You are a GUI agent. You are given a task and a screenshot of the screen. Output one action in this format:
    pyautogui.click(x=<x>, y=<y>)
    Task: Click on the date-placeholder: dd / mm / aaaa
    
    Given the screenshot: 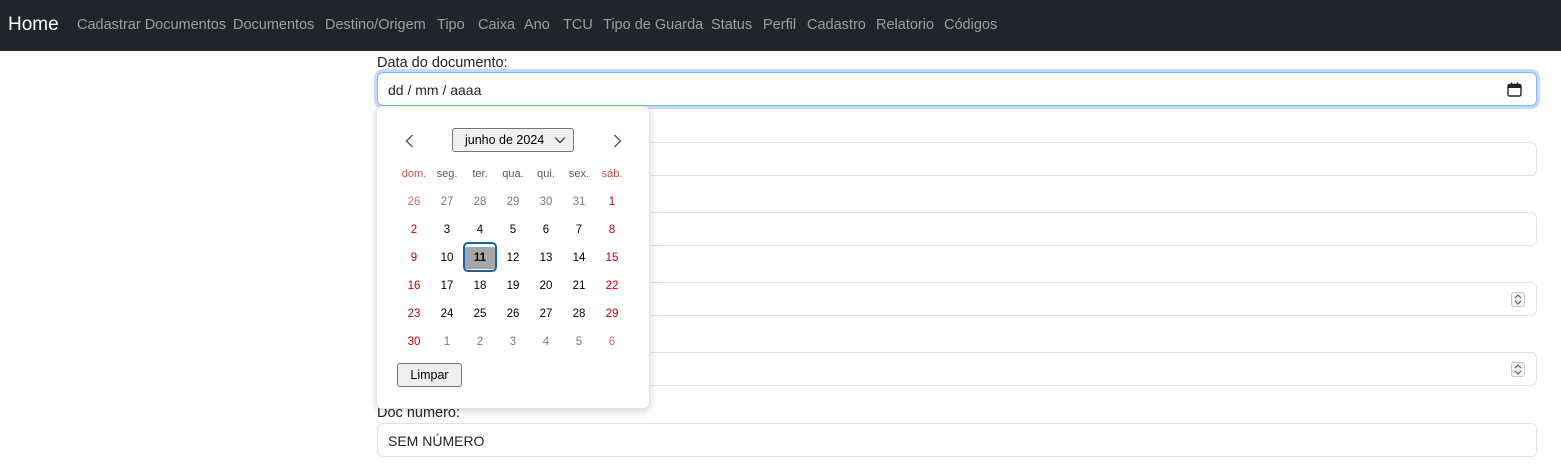 What is the action you would take?
    pyautogui.click(x=435, y=90)
    